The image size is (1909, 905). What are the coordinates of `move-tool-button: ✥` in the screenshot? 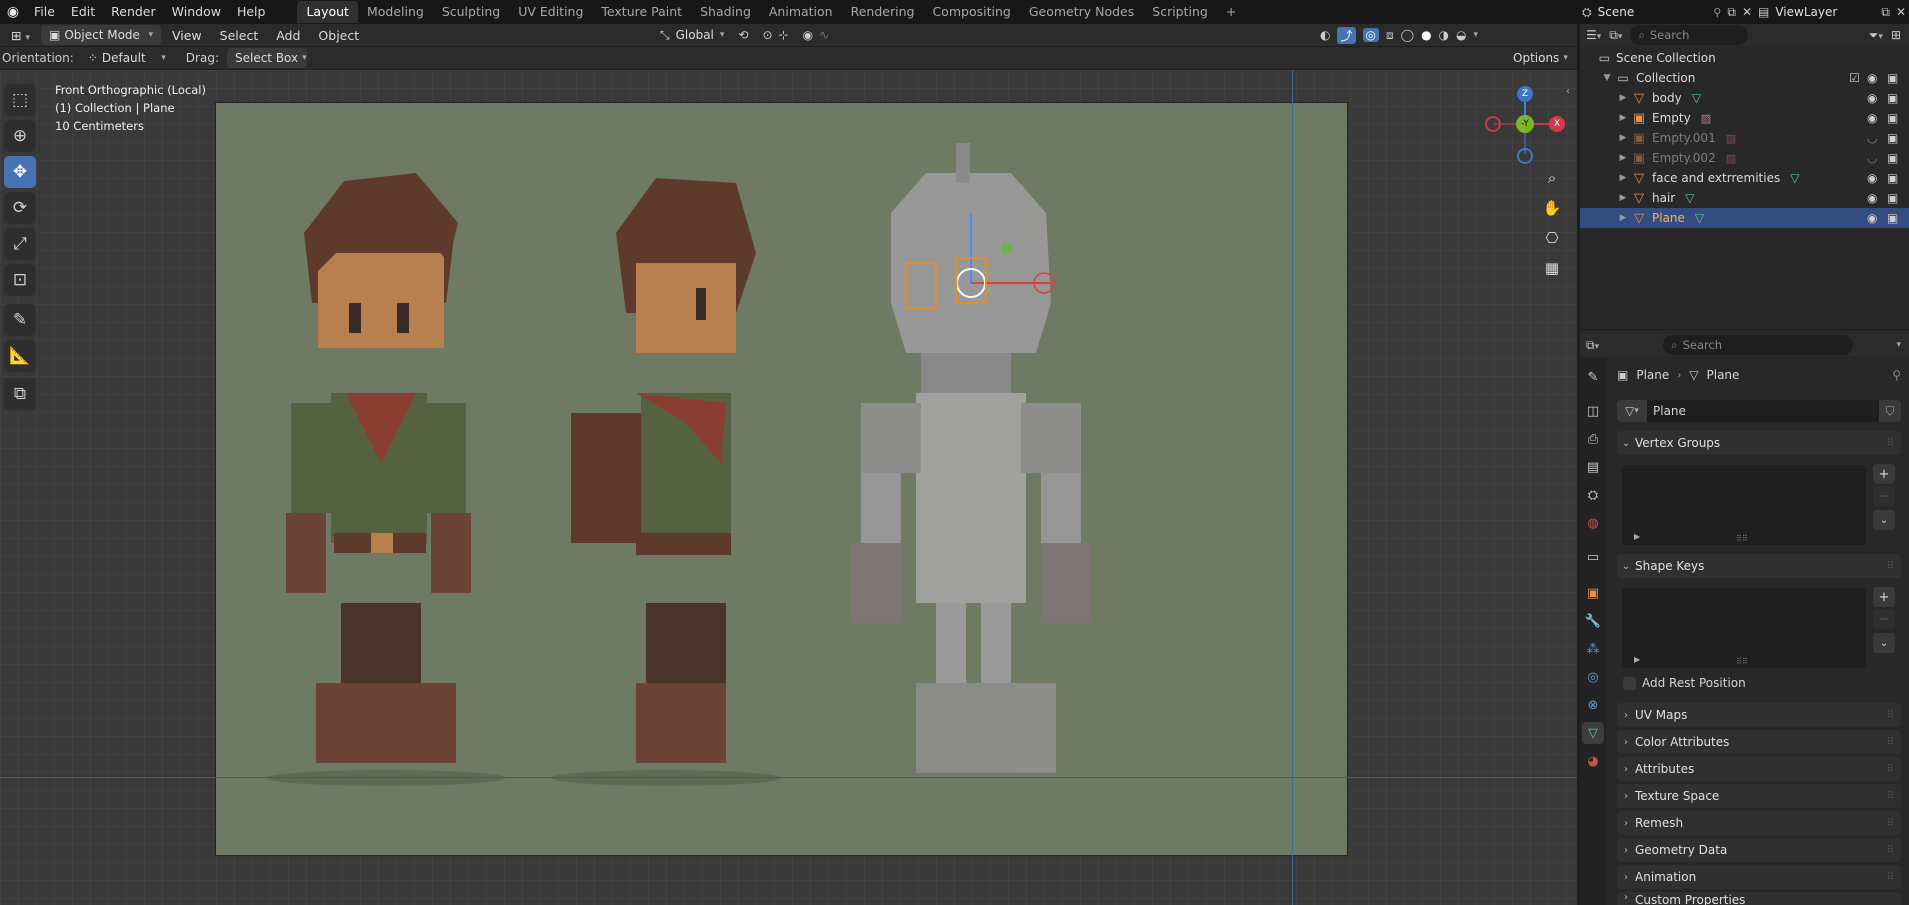 It's located at (20, 172).